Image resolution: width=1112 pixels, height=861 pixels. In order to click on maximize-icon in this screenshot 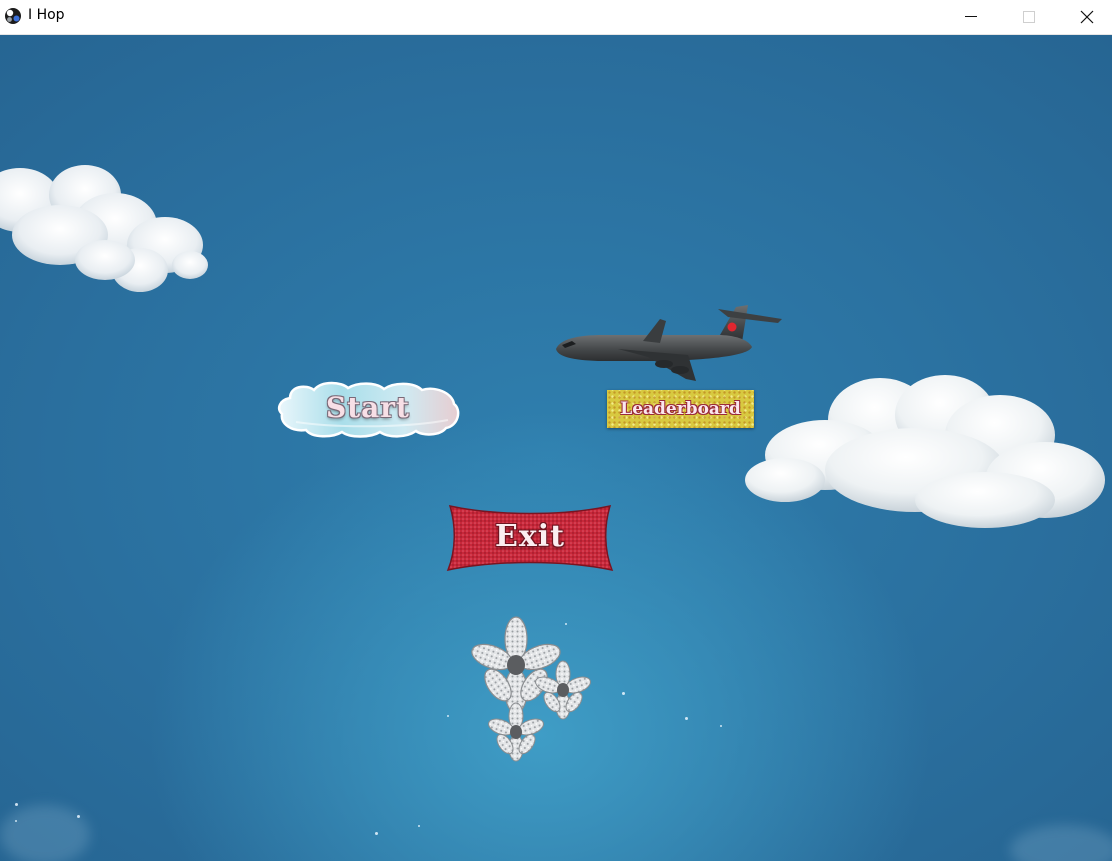, I will do `click(1029, 17)`.